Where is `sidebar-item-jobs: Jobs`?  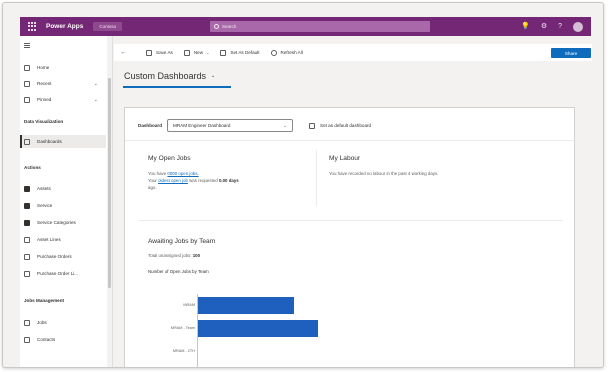 sidebar-item-jobs: Jobs is located at coordinates (63, 322).